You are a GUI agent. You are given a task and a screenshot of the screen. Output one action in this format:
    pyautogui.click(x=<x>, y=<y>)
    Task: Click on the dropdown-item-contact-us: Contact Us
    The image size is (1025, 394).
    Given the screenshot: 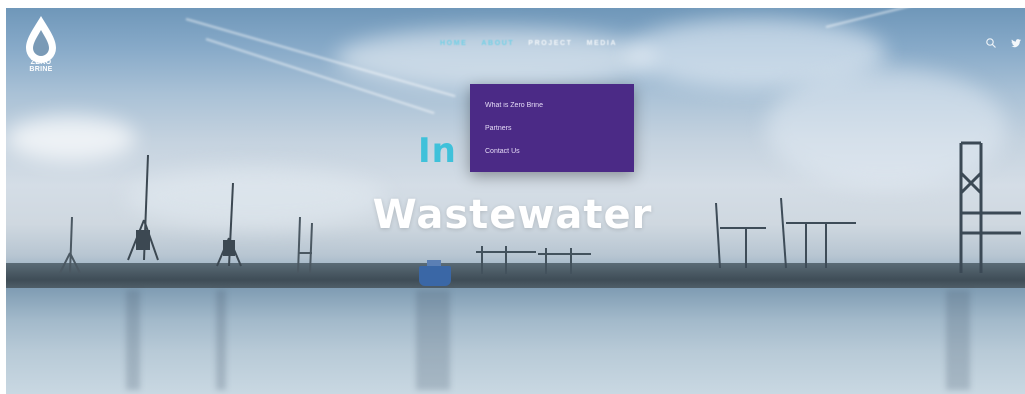 What is the action you would take?
    pyautogui.click(x=502, y=151)
    